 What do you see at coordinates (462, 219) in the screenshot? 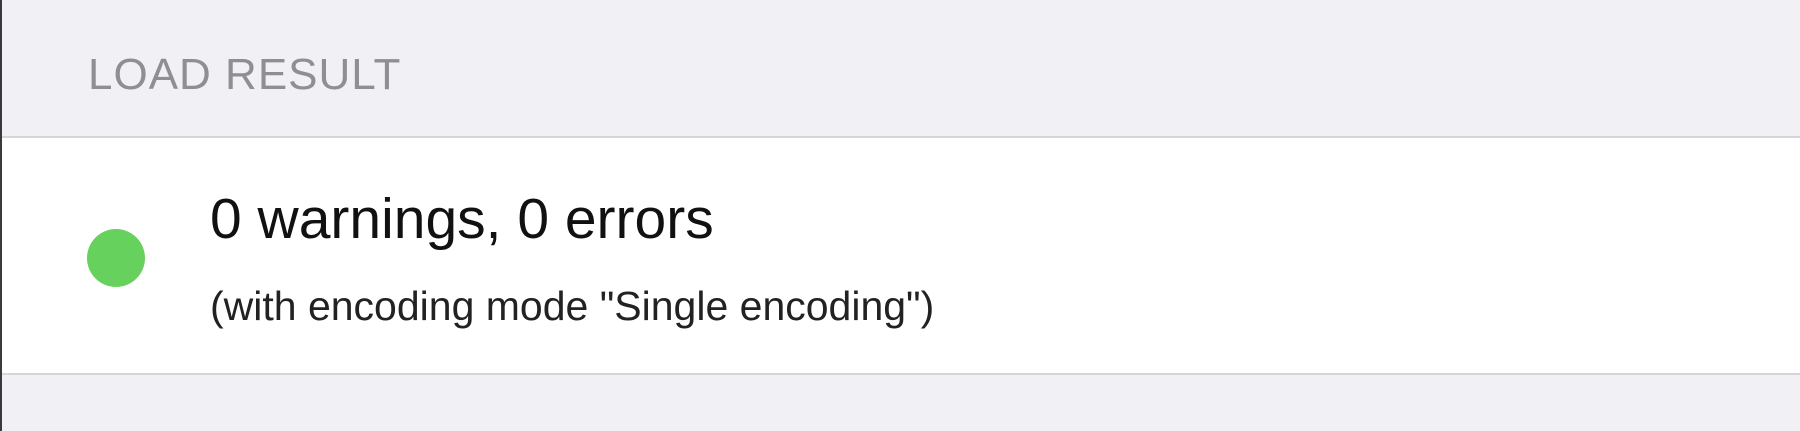
I see `result-title: 0 warnings, 0 errors` at bounding box center [462, 219].